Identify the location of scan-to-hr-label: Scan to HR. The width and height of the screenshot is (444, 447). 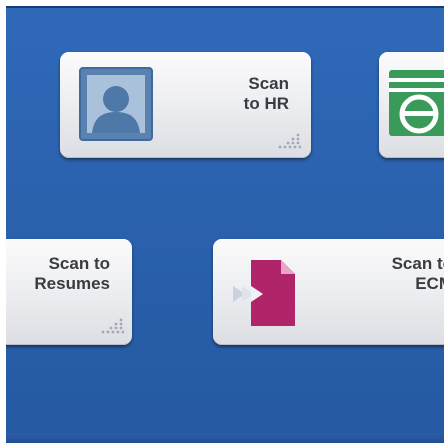
(266, 93).